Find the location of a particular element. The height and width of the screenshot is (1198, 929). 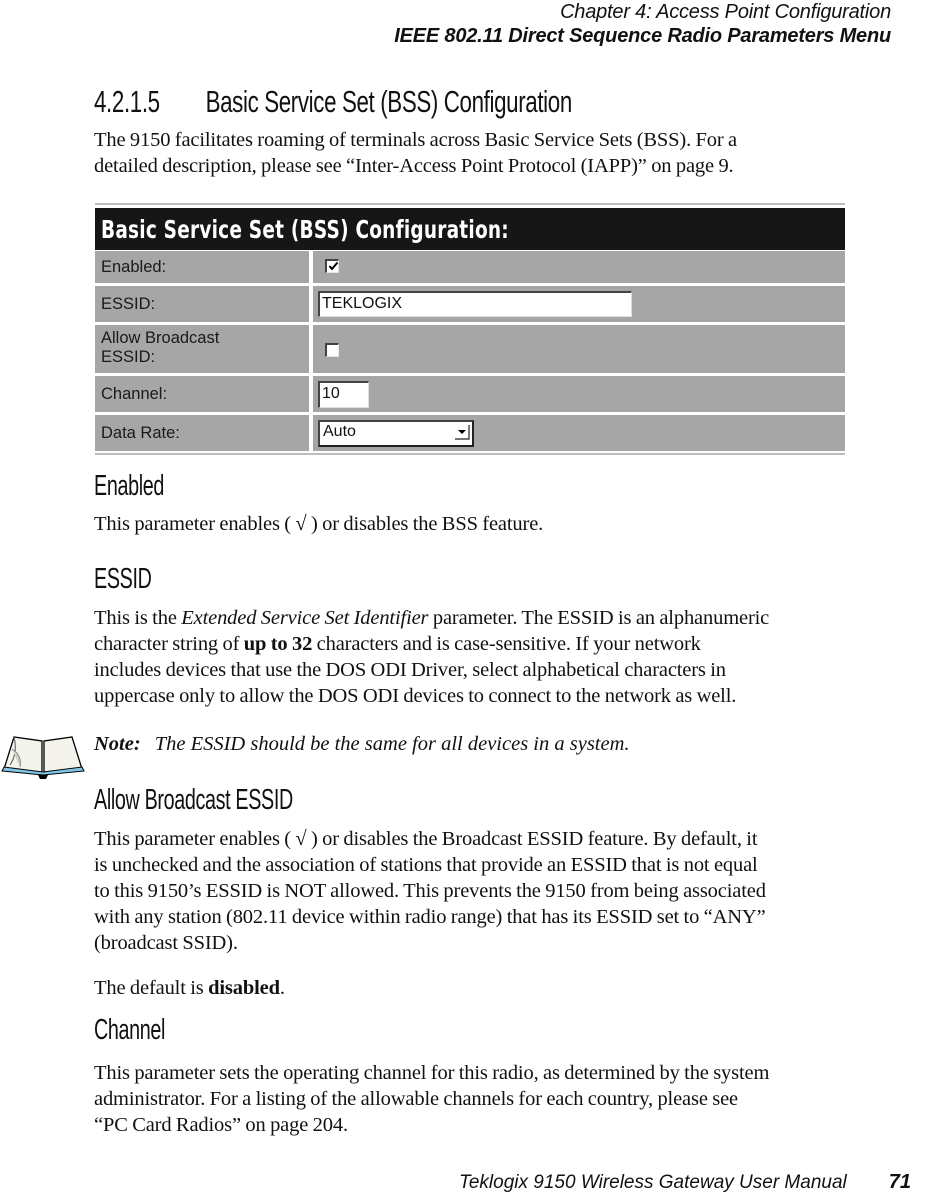

note-label: Note: is located at coordinates (117, 744).